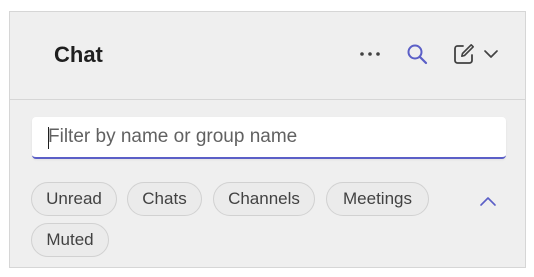 The image size is (534, 277). I want to click on page-title: Chat, so click(78, 54).